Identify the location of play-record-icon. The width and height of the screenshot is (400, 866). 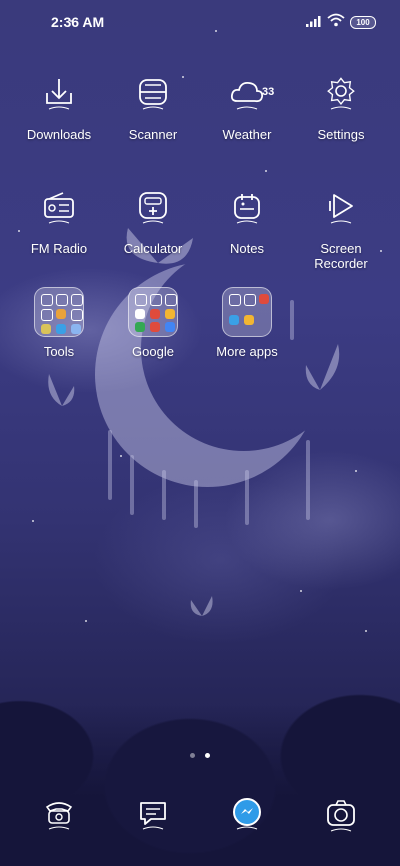
(341, 209).